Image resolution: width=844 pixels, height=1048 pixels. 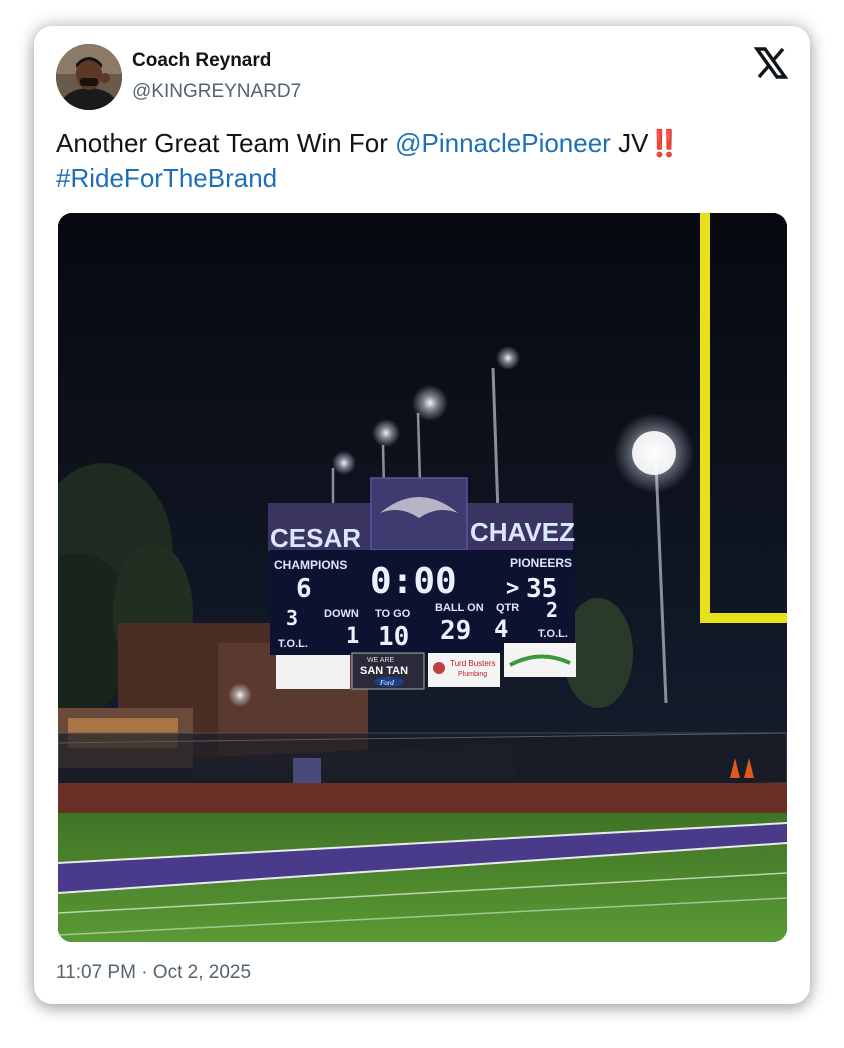 I want to click on stadium-name-right: CHAVEZ, so click(x=522, y=532).